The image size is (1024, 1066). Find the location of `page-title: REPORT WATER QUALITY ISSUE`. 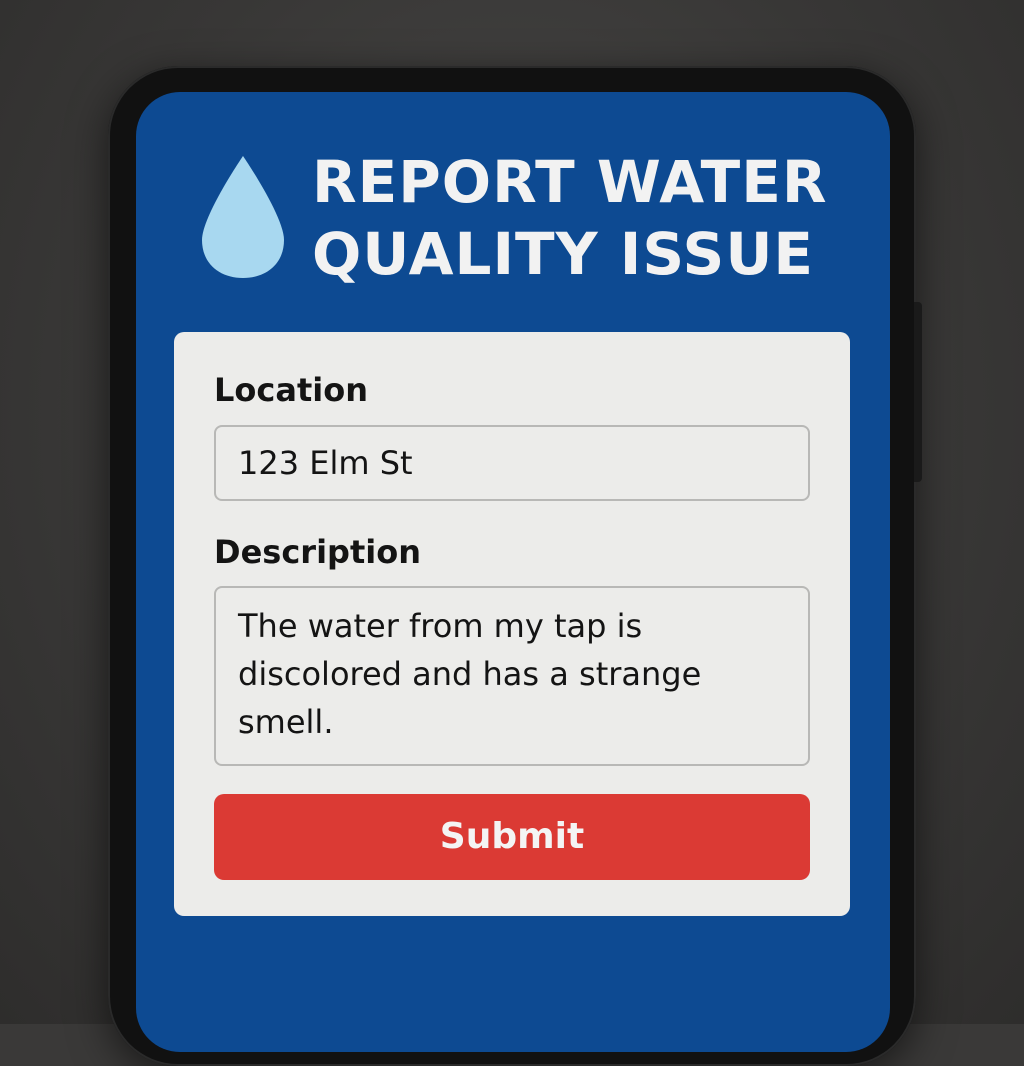

page-title: REPORT WATER QUALITY ISSUE is located at coordinates (570, 218).